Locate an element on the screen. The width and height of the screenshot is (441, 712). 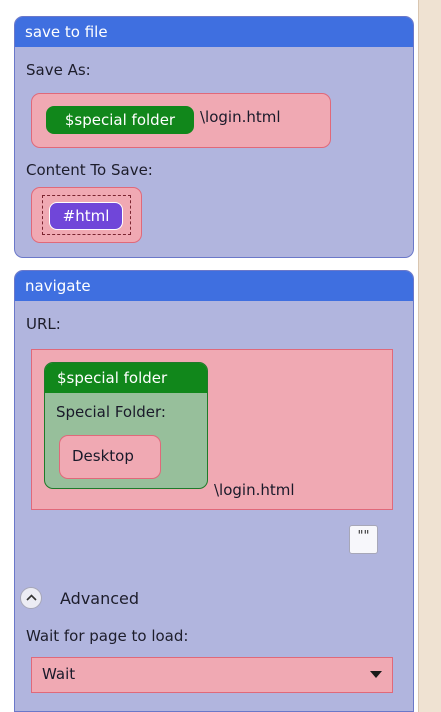
chevron-up-icon is located at coordinates (31, 597).